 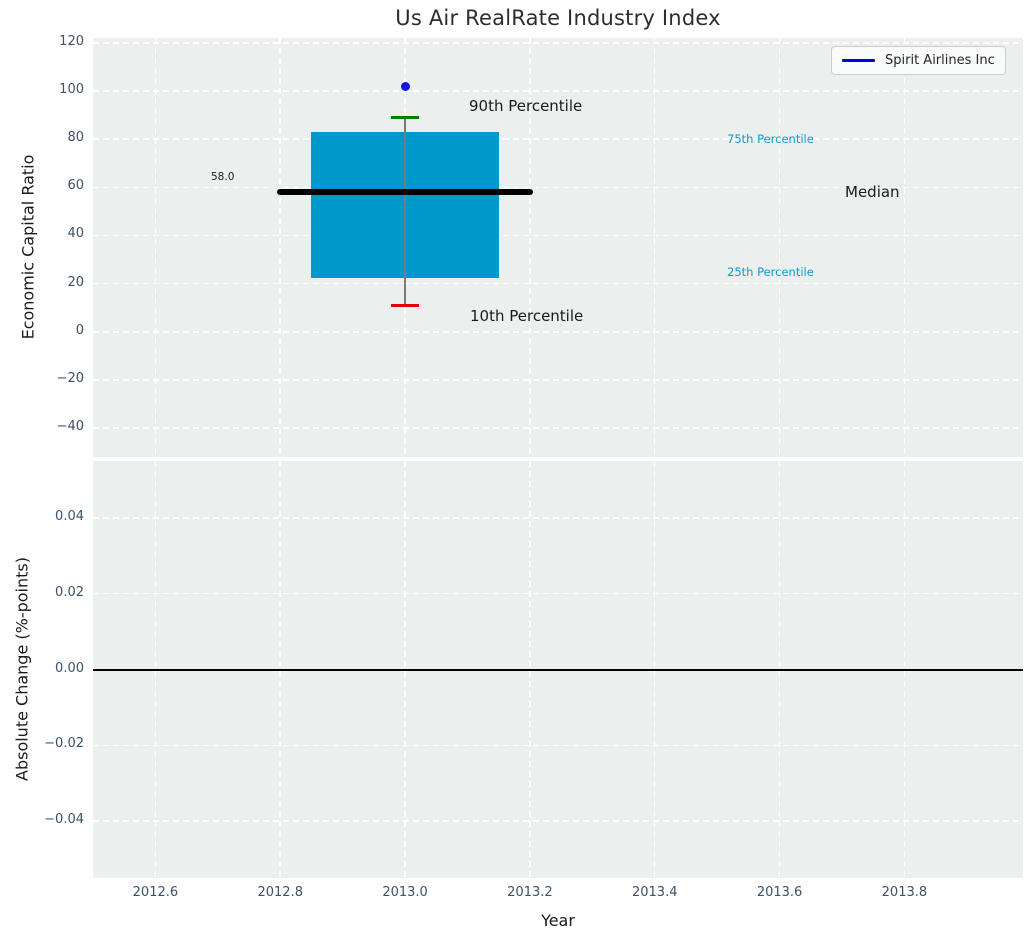 I want to click on legend: Spirit Airlines Inc, so click(x=918, y=60).